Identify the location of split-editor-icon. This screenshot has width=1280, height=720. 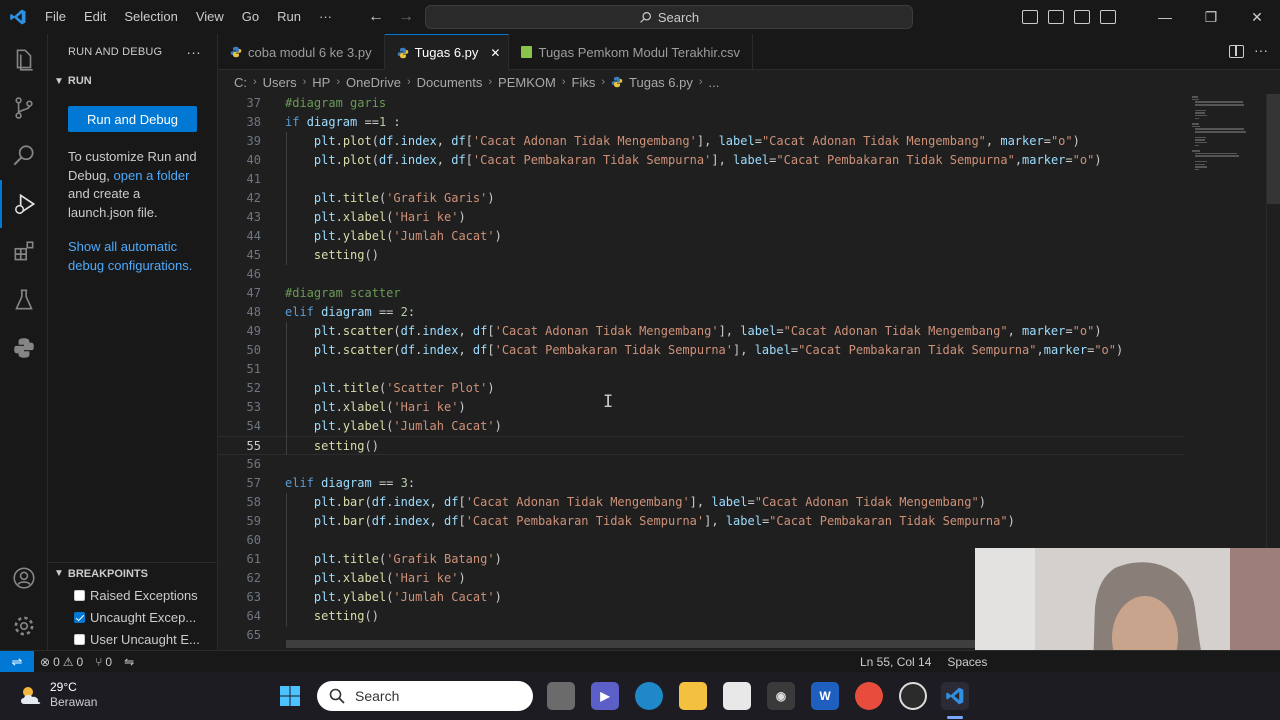
(1236, 51).